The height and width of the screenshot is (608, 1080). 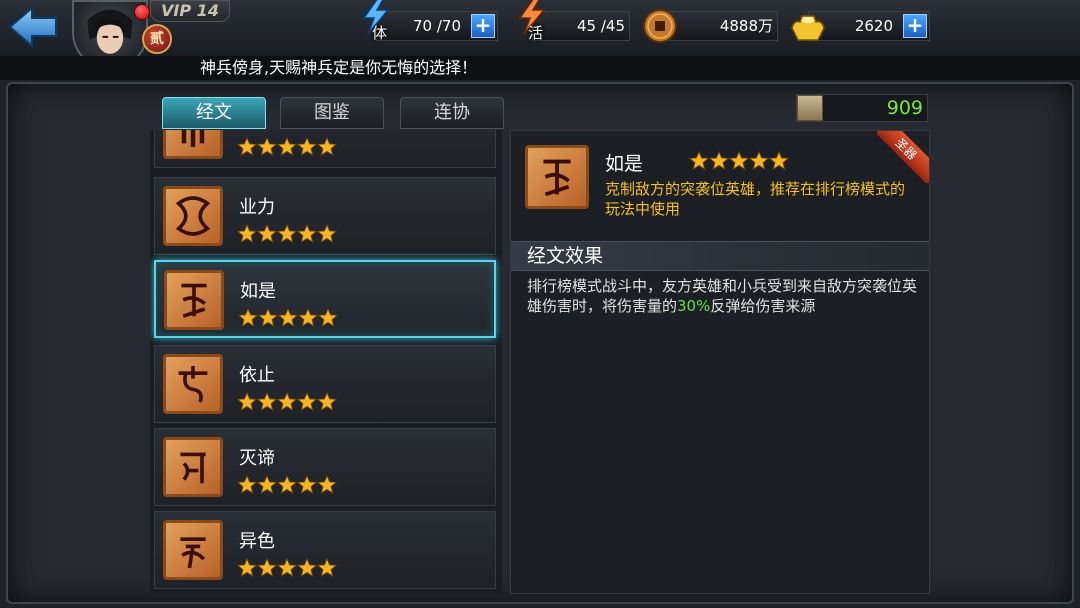 What do you see at coordinates (437, 26) in the screenshot?
I see `stamina-value: 70 /70` at bounding box center [437, 26].